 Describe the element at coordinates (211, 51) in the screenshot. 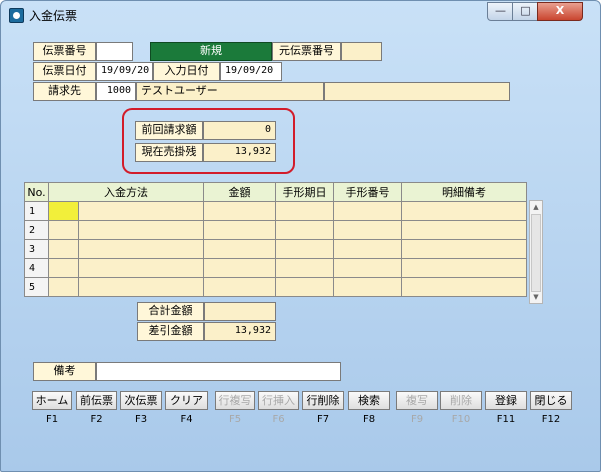

I see `mode-badge: 新規` at that location.